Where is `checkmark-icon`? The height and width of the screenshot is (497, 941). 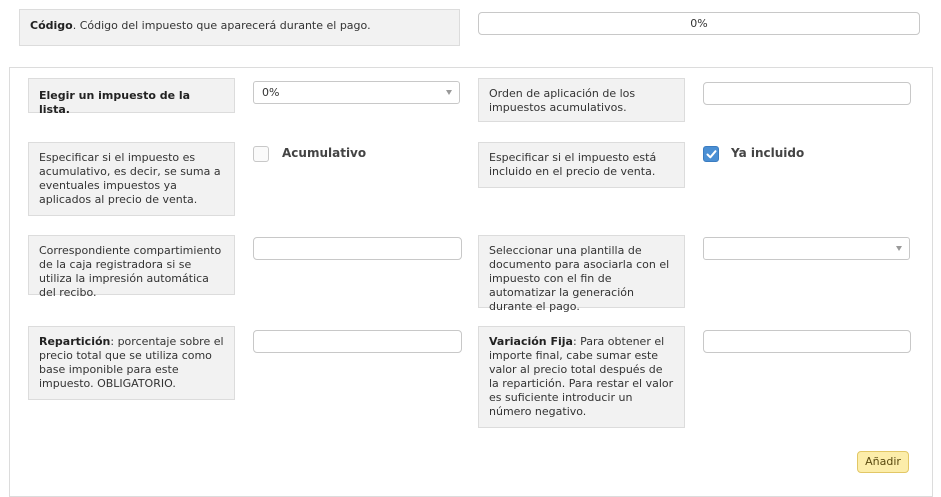
checkmark-icon is located at coordinates (711, 154).